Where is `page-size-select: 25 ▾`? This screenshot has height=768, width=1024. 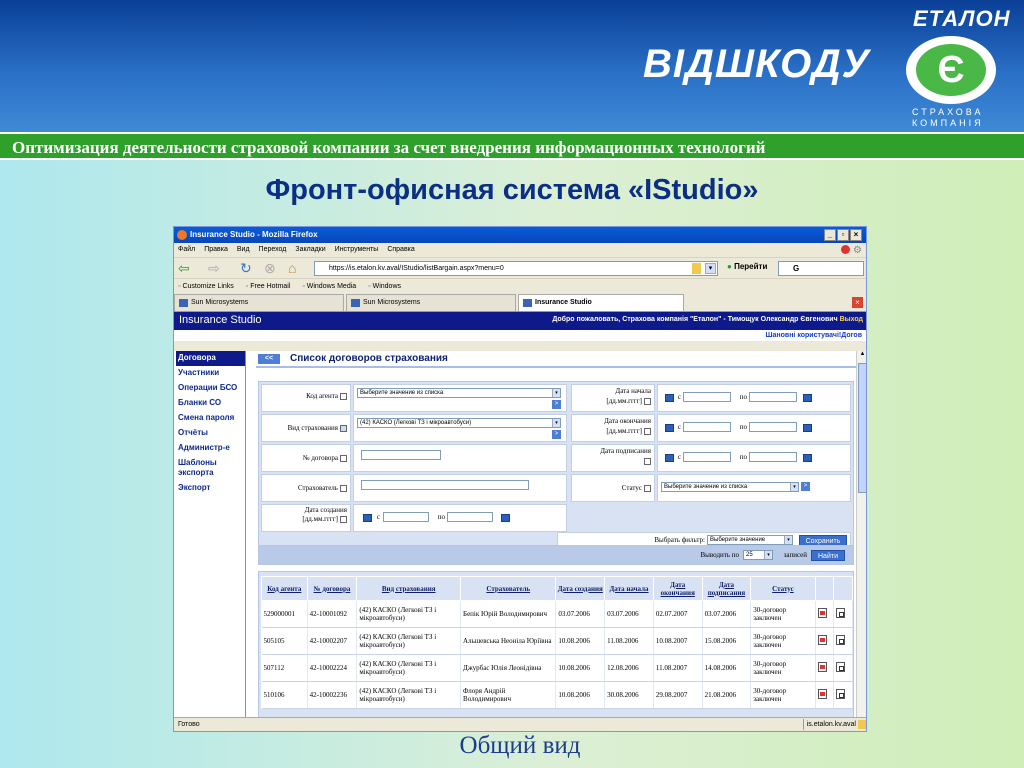
page-size-select: 25 ▾ is located at coordinates (758, 555).